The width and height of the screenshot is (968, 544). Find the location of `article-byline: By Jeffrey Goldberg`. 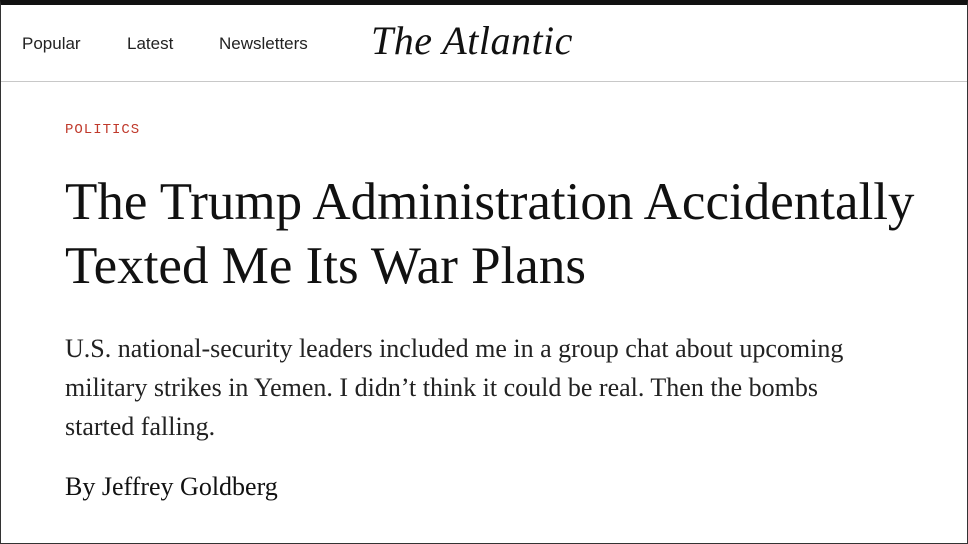

article-byline: By Jeffrey Goldberg is located at coordinates (171, 486).